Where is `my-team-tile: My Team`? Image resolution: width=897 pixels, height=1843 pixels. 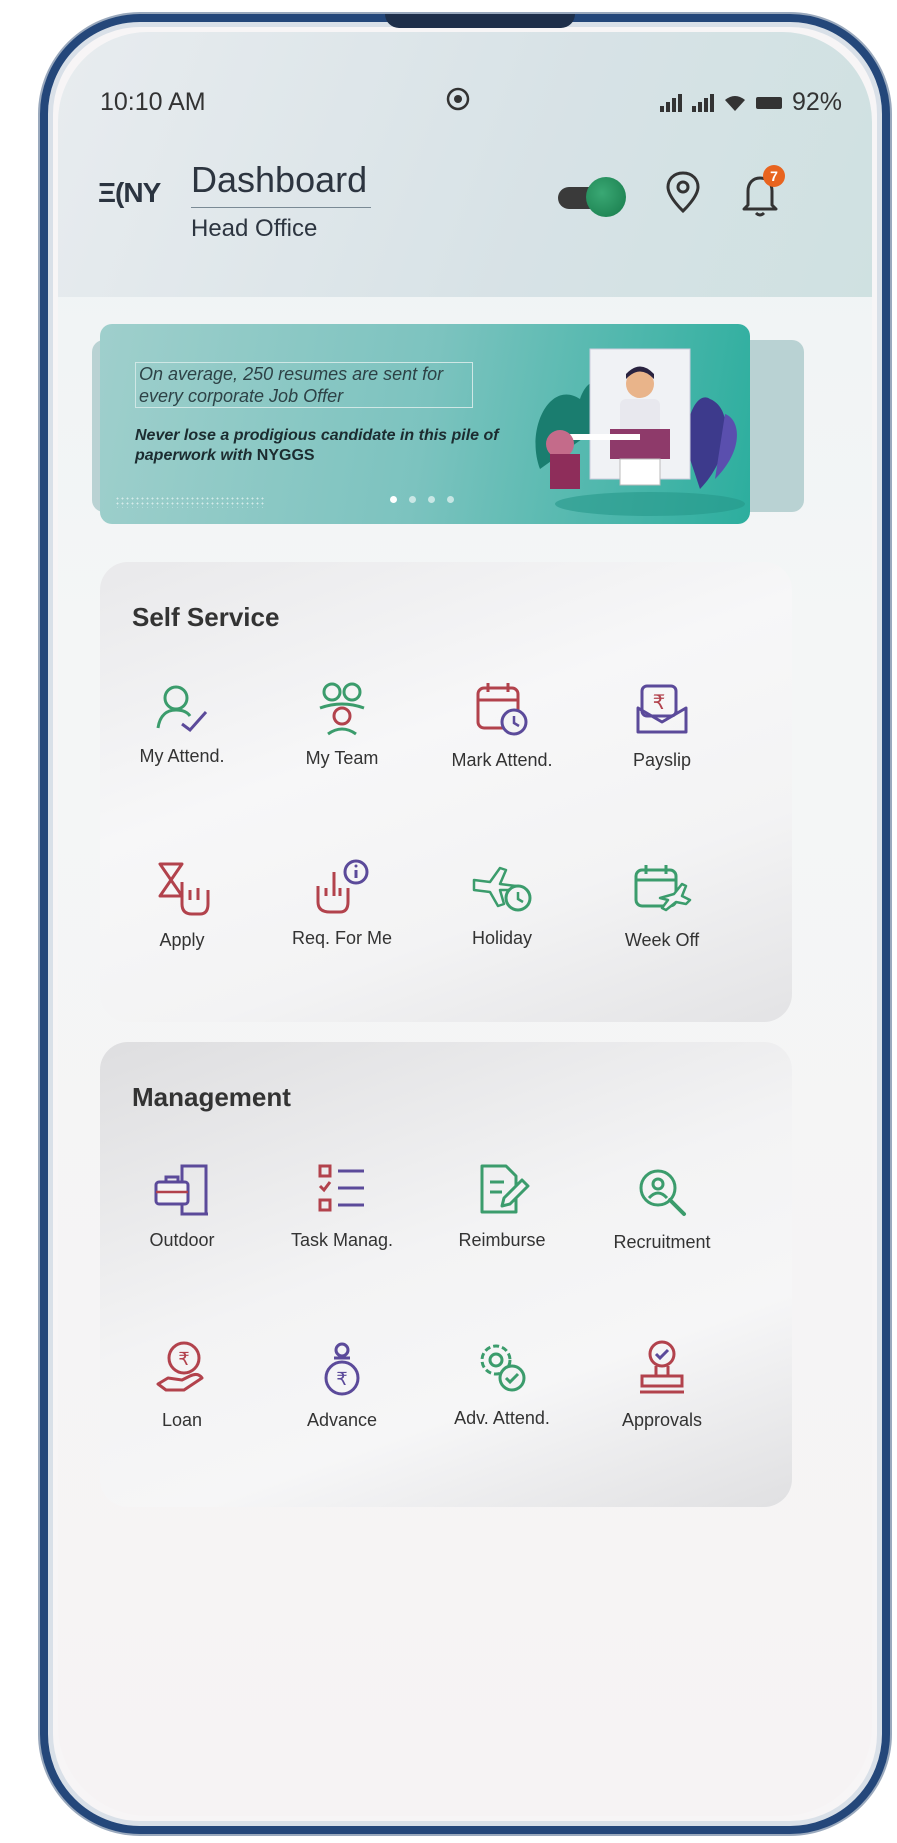
my-team-tile: My Team is located at coordinates (342, 724).